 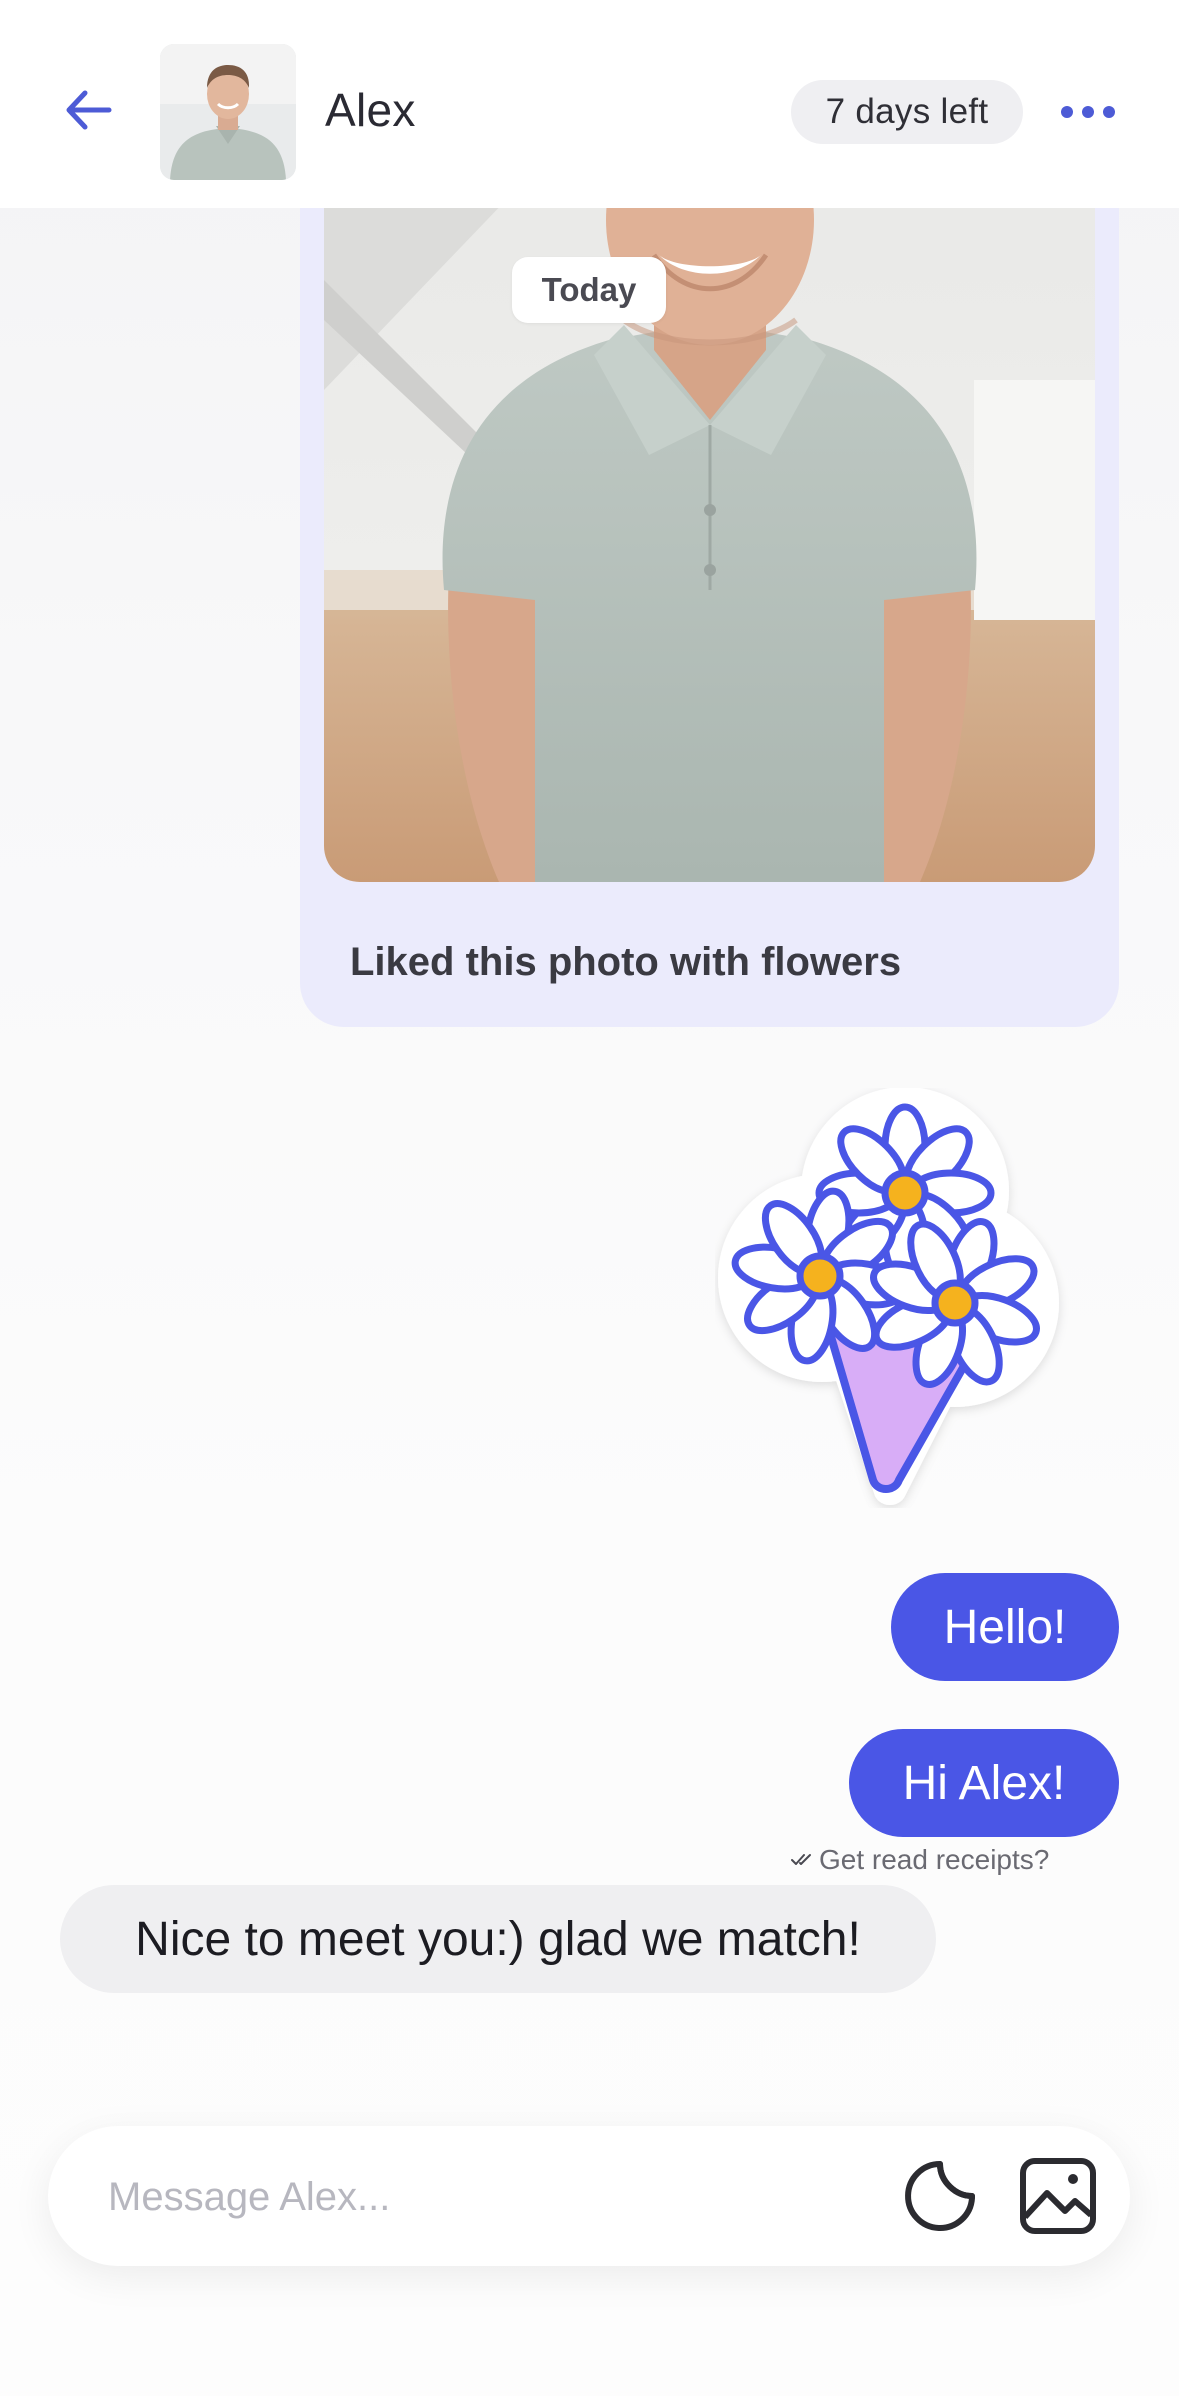 What do you see at coordinates (589, 290) in the screenshot?
I see `date-divider: Today` at bounding box center [589, 290].